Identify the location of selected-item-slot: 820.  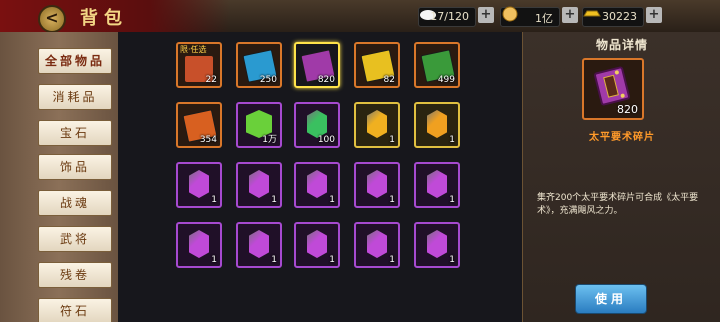
(613, 89).